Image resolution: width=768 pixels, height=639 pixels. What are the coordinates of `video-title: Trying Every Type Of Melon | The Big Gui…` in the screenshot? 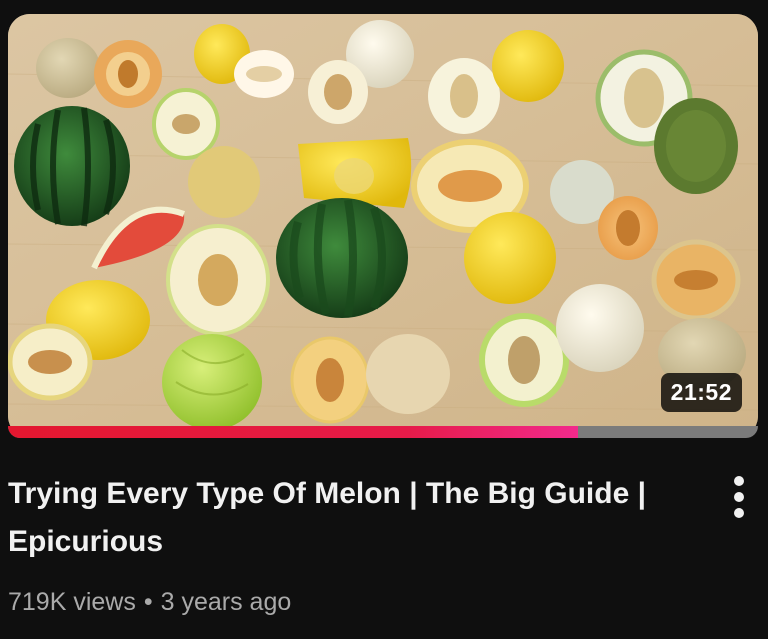 It's located at (348, 518).